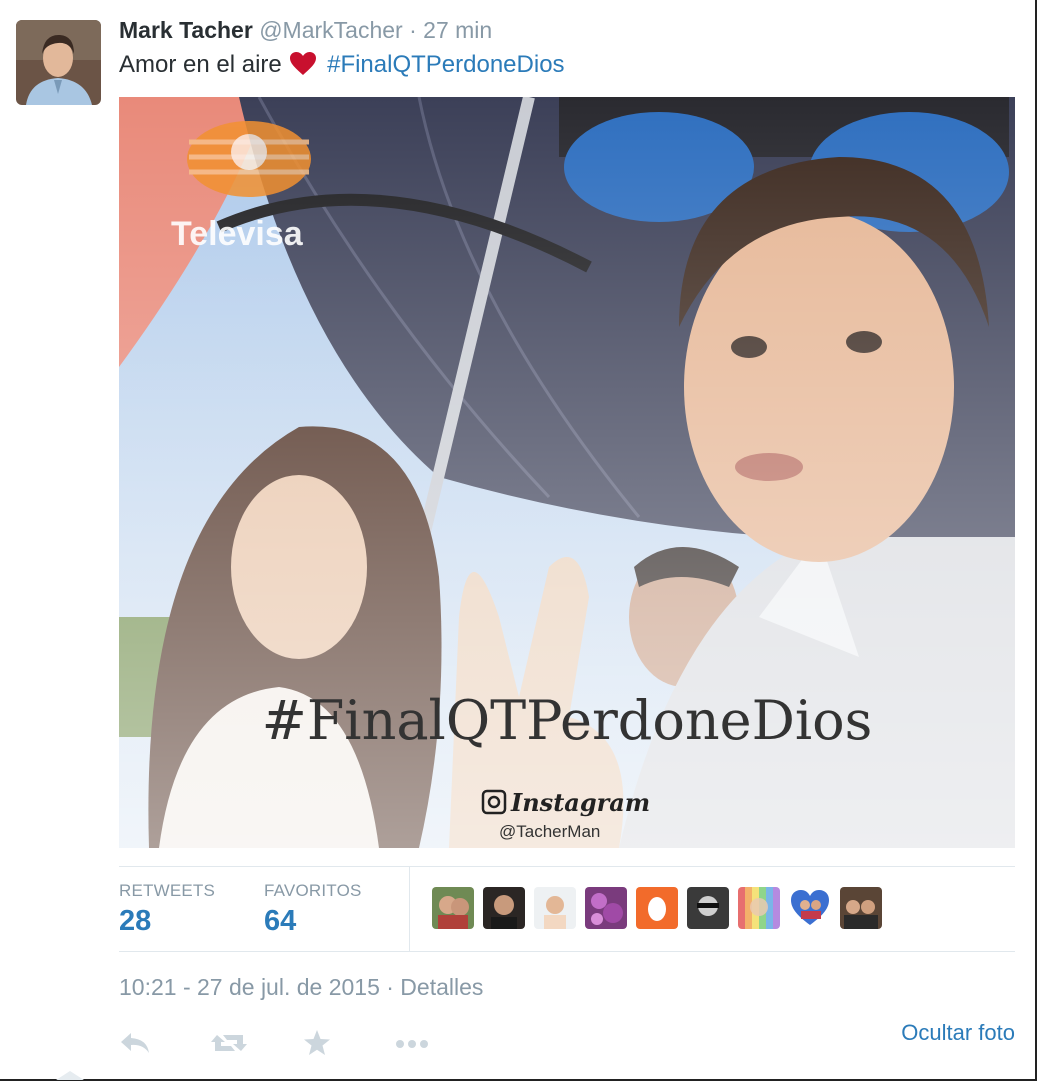 The height and width of the screenshot is (1081, 1037). Describe the element at coordinates (135, 1045) in the screenshot. I see `reply-icon` at that location.